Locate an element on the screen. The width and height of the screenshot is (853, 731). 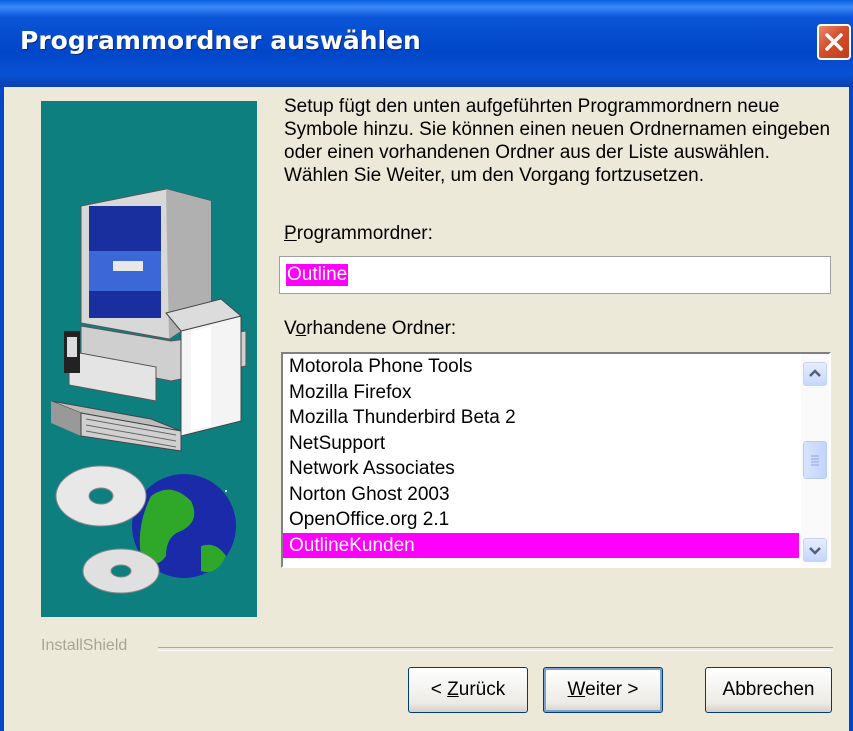
existing-folders-label-pre: V is located at coordinates (290, 328).